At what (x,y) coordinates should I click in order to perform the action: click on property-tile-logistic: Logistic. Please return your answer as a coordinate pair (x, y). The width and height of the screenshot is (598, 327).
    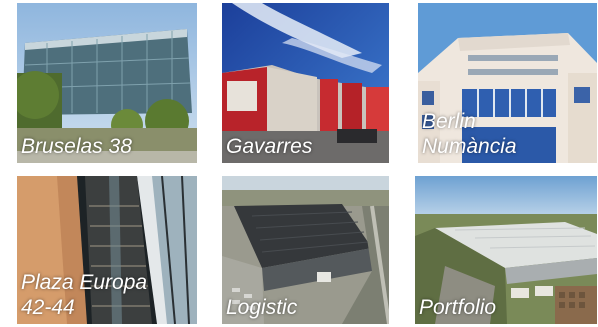
    Looking at the image, I should click on (305, 250).